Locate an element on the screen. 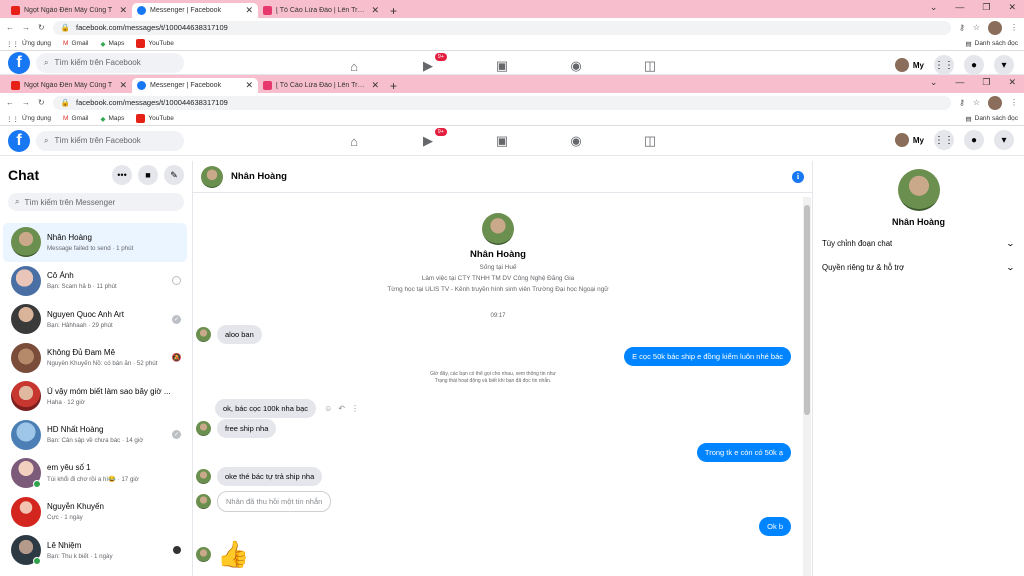 The height and width of the screenshot is (576, 1024). conversation-item: Lê Nhiệm Bạn: Thu k biết · 1 ngày is located at coordinates (95, 550).